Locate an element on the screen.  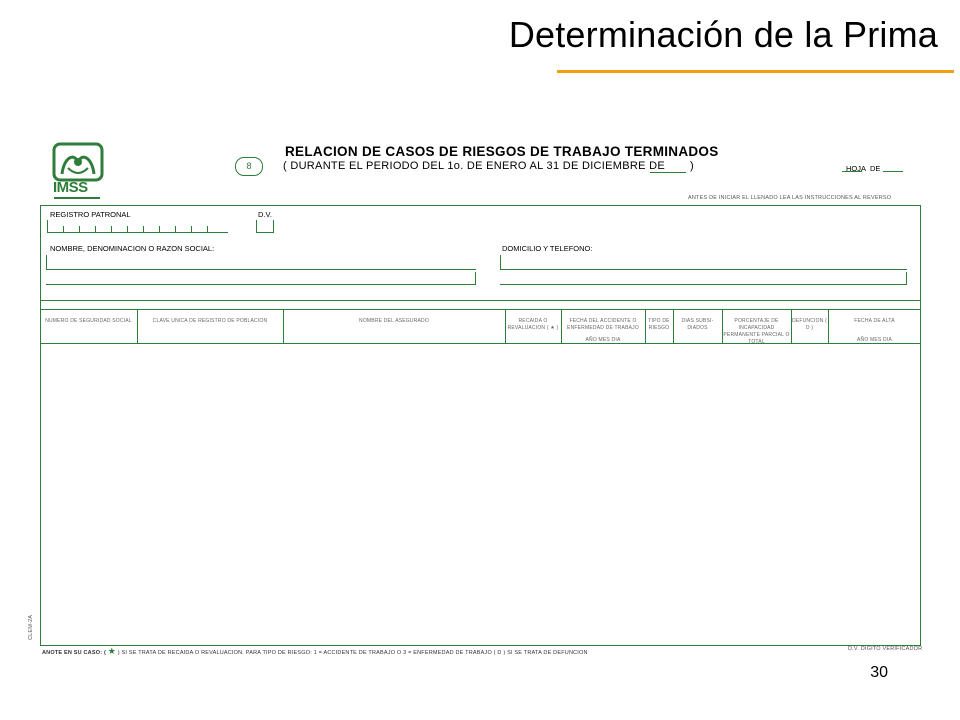
logo-subtext-bar is located at coordinates (77, 198).